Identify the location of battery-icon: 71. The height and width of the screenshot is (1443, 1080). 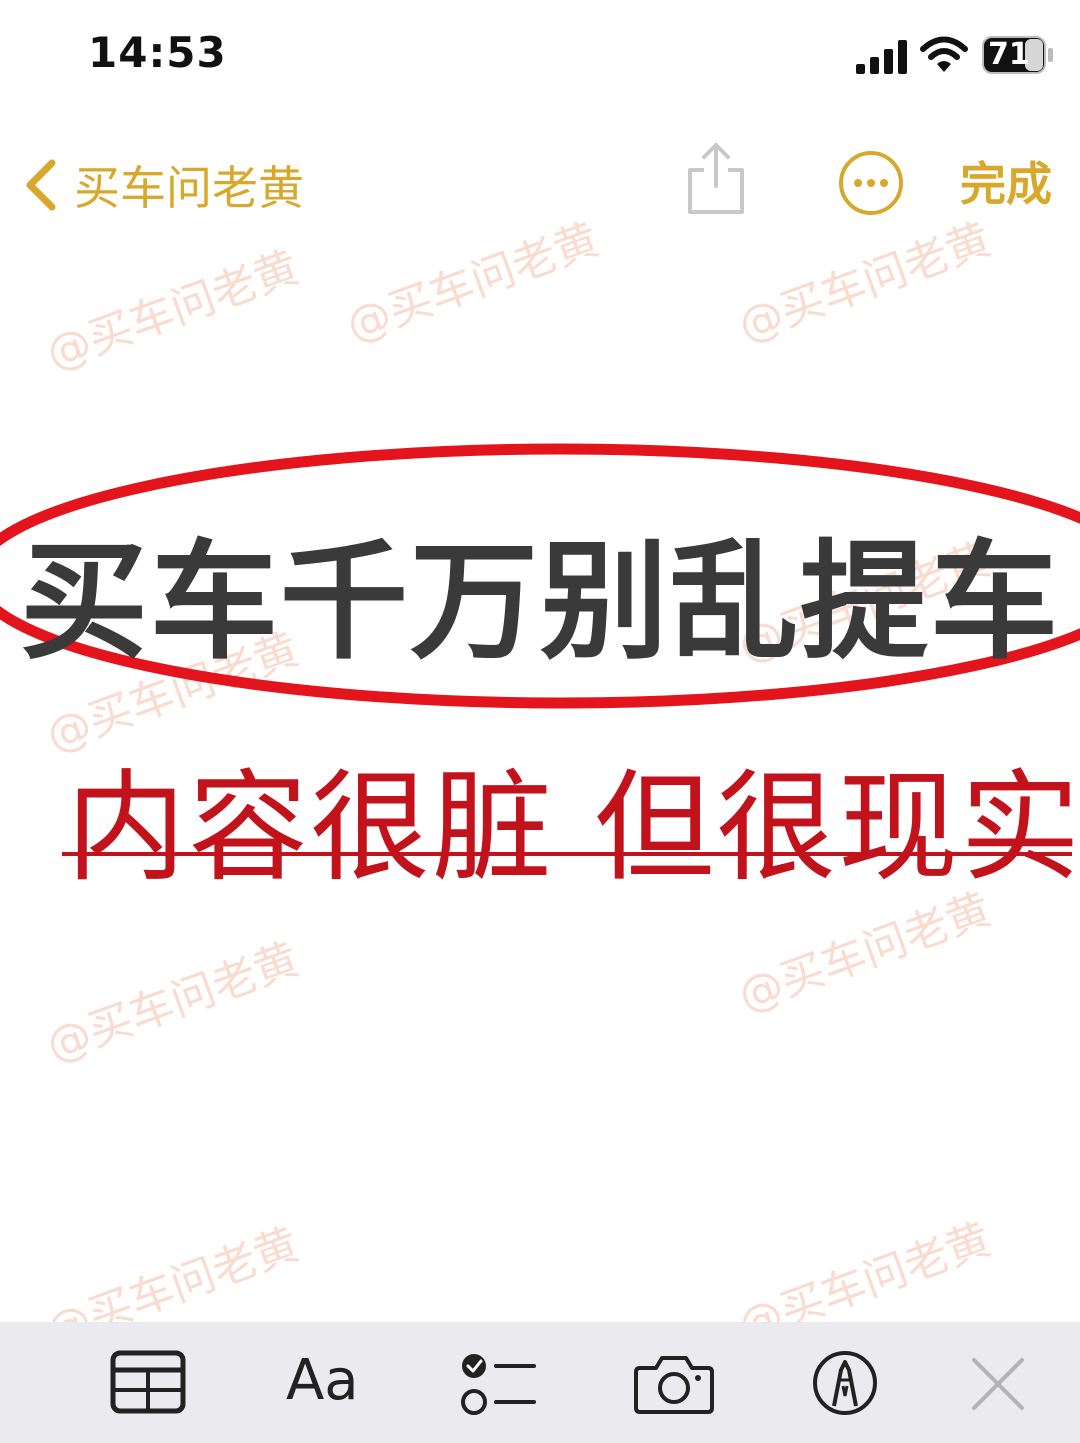
(1018, 55).